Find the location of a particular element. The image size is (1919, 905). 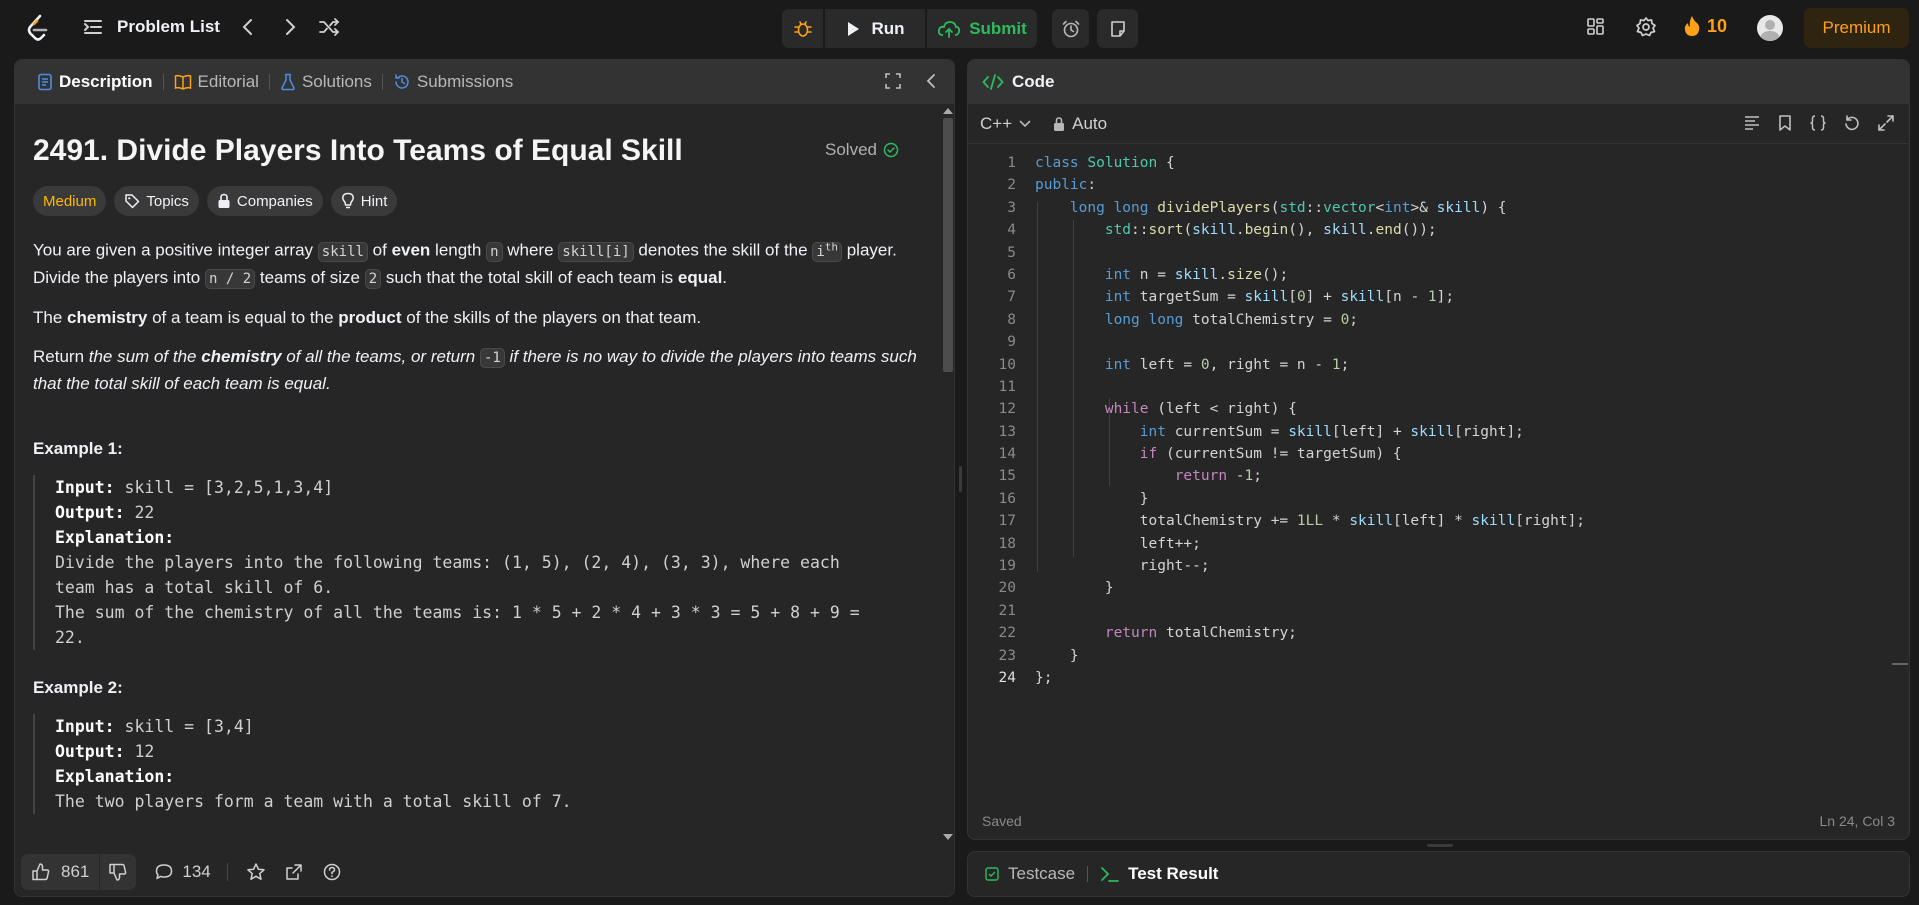

fullscreen-icon is located at coordinates (893, 81).